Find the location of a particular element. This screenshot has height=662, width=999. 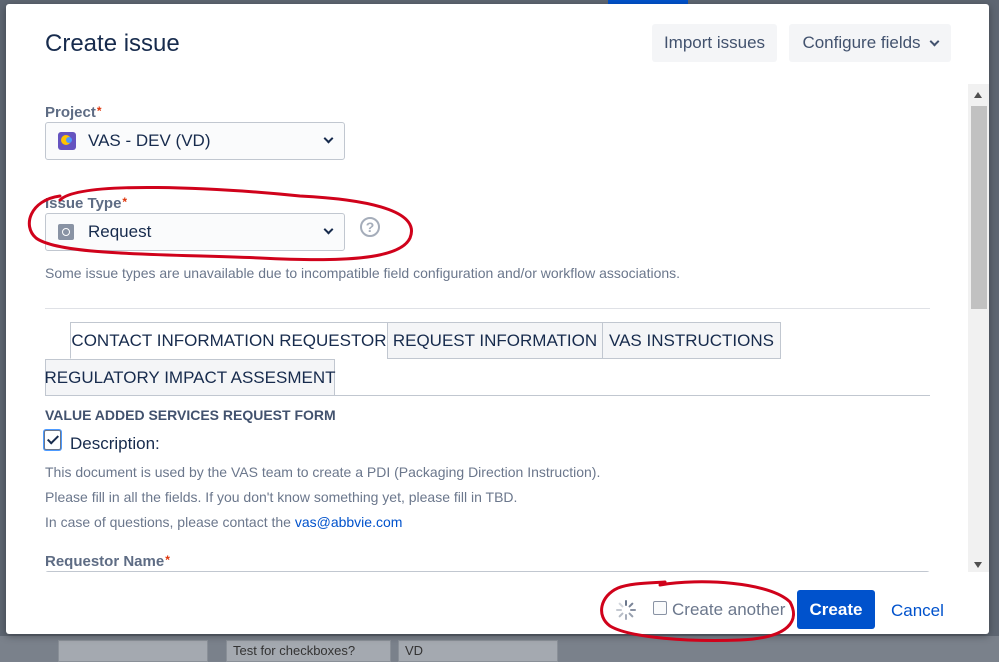

scroll-down-arrow-icon is located at coordinates (978, 565).